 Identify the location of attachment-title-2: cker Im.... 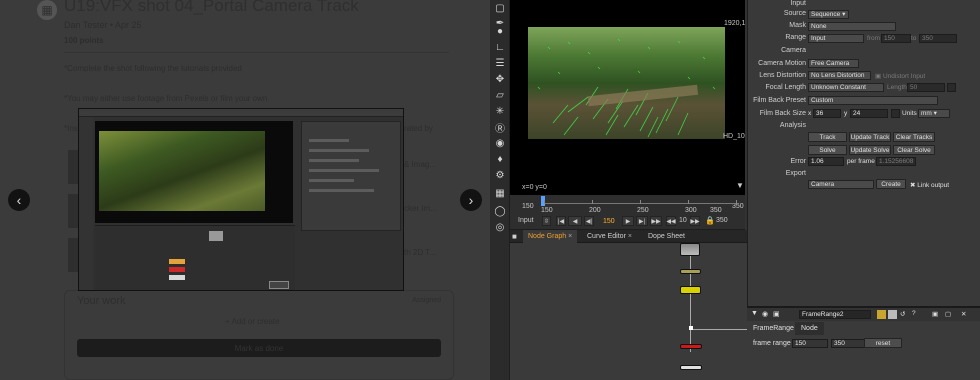
(420, 208).